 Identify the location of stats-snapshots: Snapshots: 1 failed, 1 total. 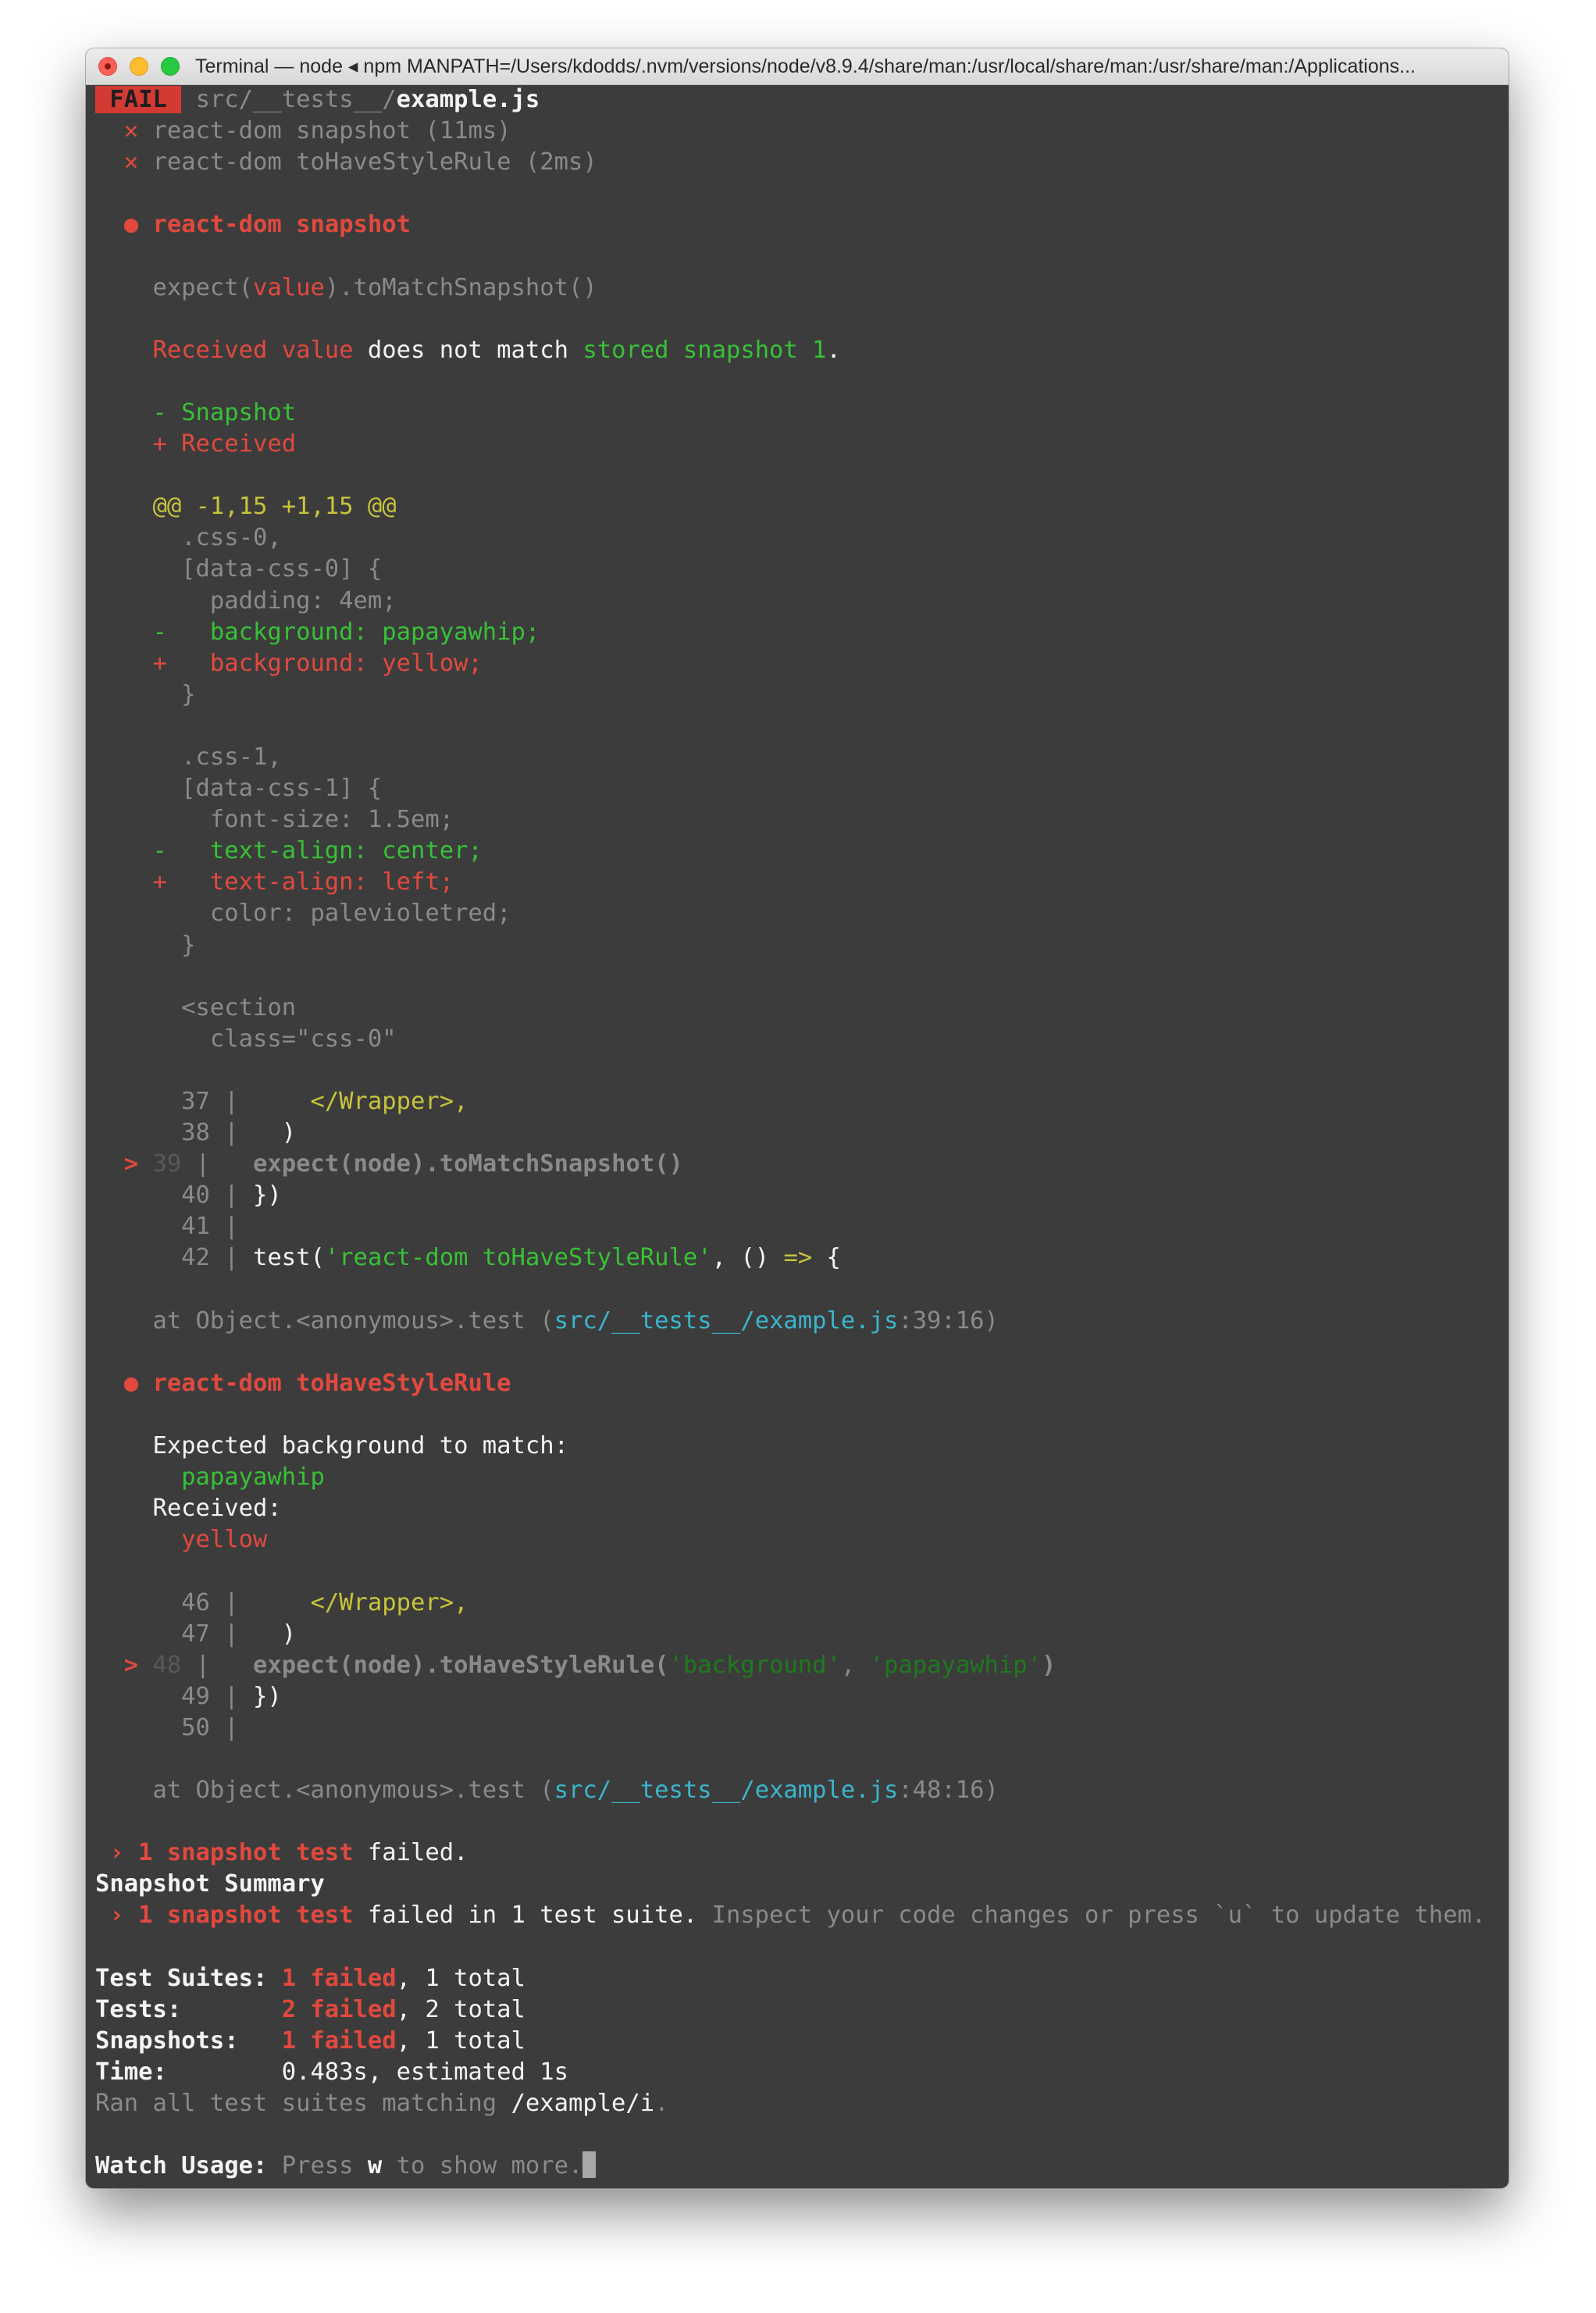
(310, 2040).